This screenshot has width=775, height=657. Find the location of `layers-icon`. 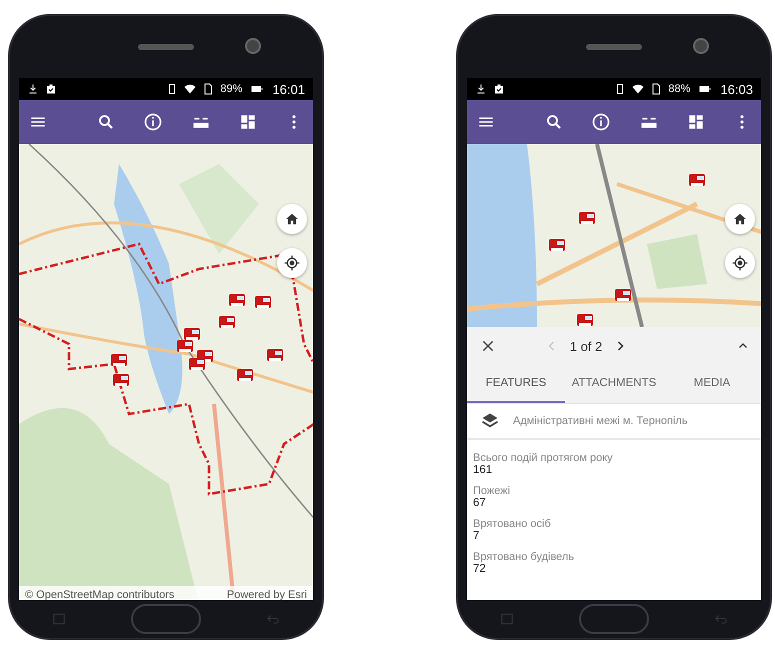

layers-icon is located at coordinates (490, 421).